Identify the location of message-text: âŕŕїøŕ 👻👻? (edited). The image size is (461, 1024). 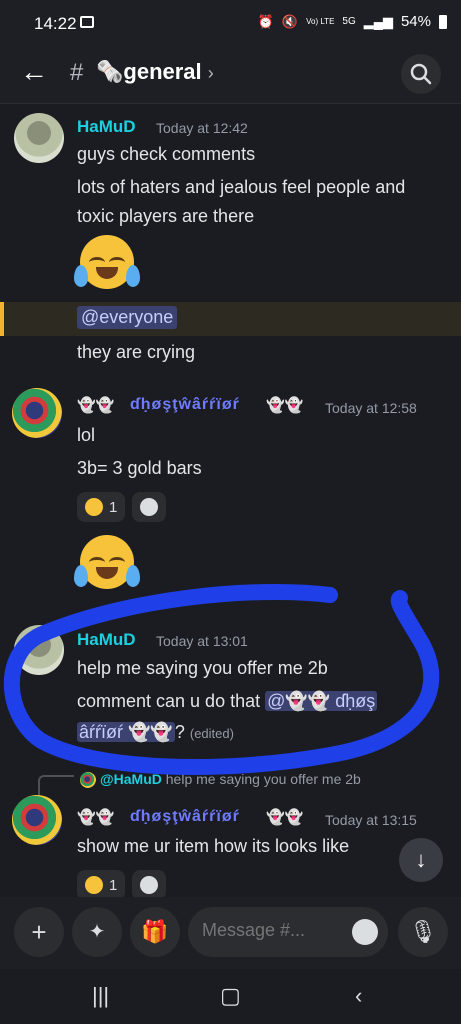
(155, 732).